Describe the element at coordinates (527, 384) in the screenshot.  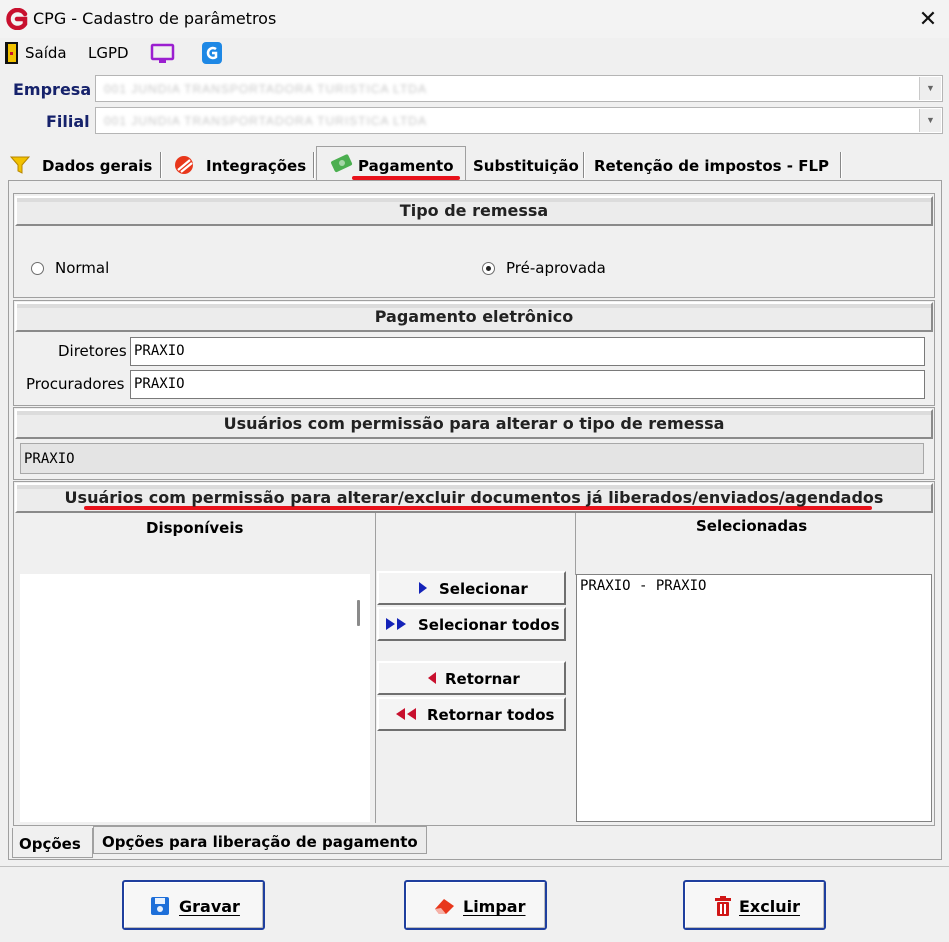
I see `procuradores-field: PRAXIO` at that location.